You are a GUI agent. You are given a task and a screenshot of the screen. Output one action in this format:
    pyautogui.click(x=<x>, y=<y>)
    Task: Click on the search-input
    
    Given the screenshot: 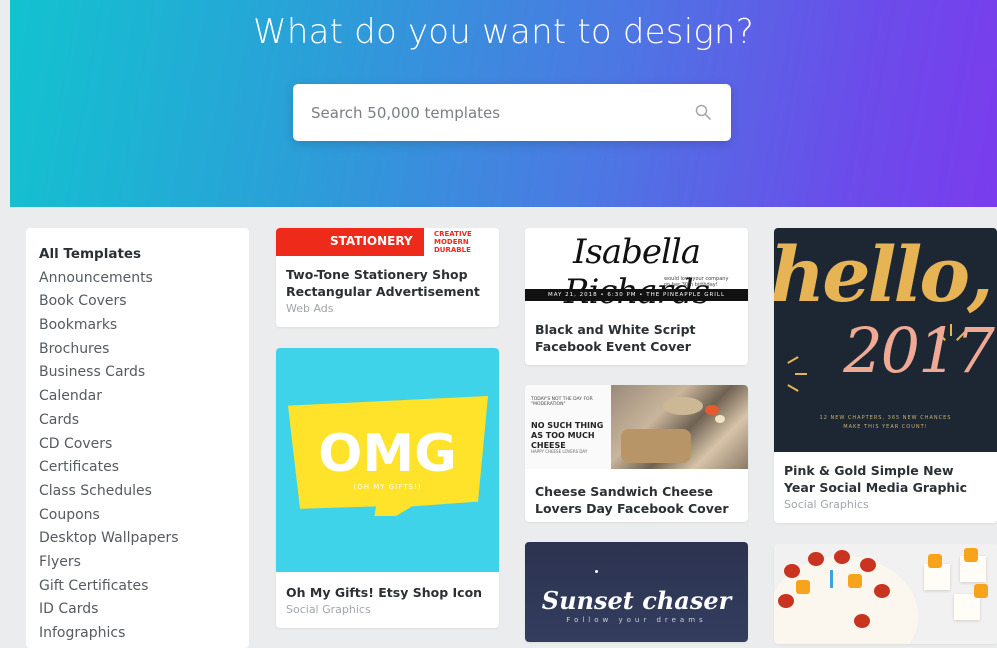 What is the action you would take?
    pyautogui.click(x=496, y=112)
    